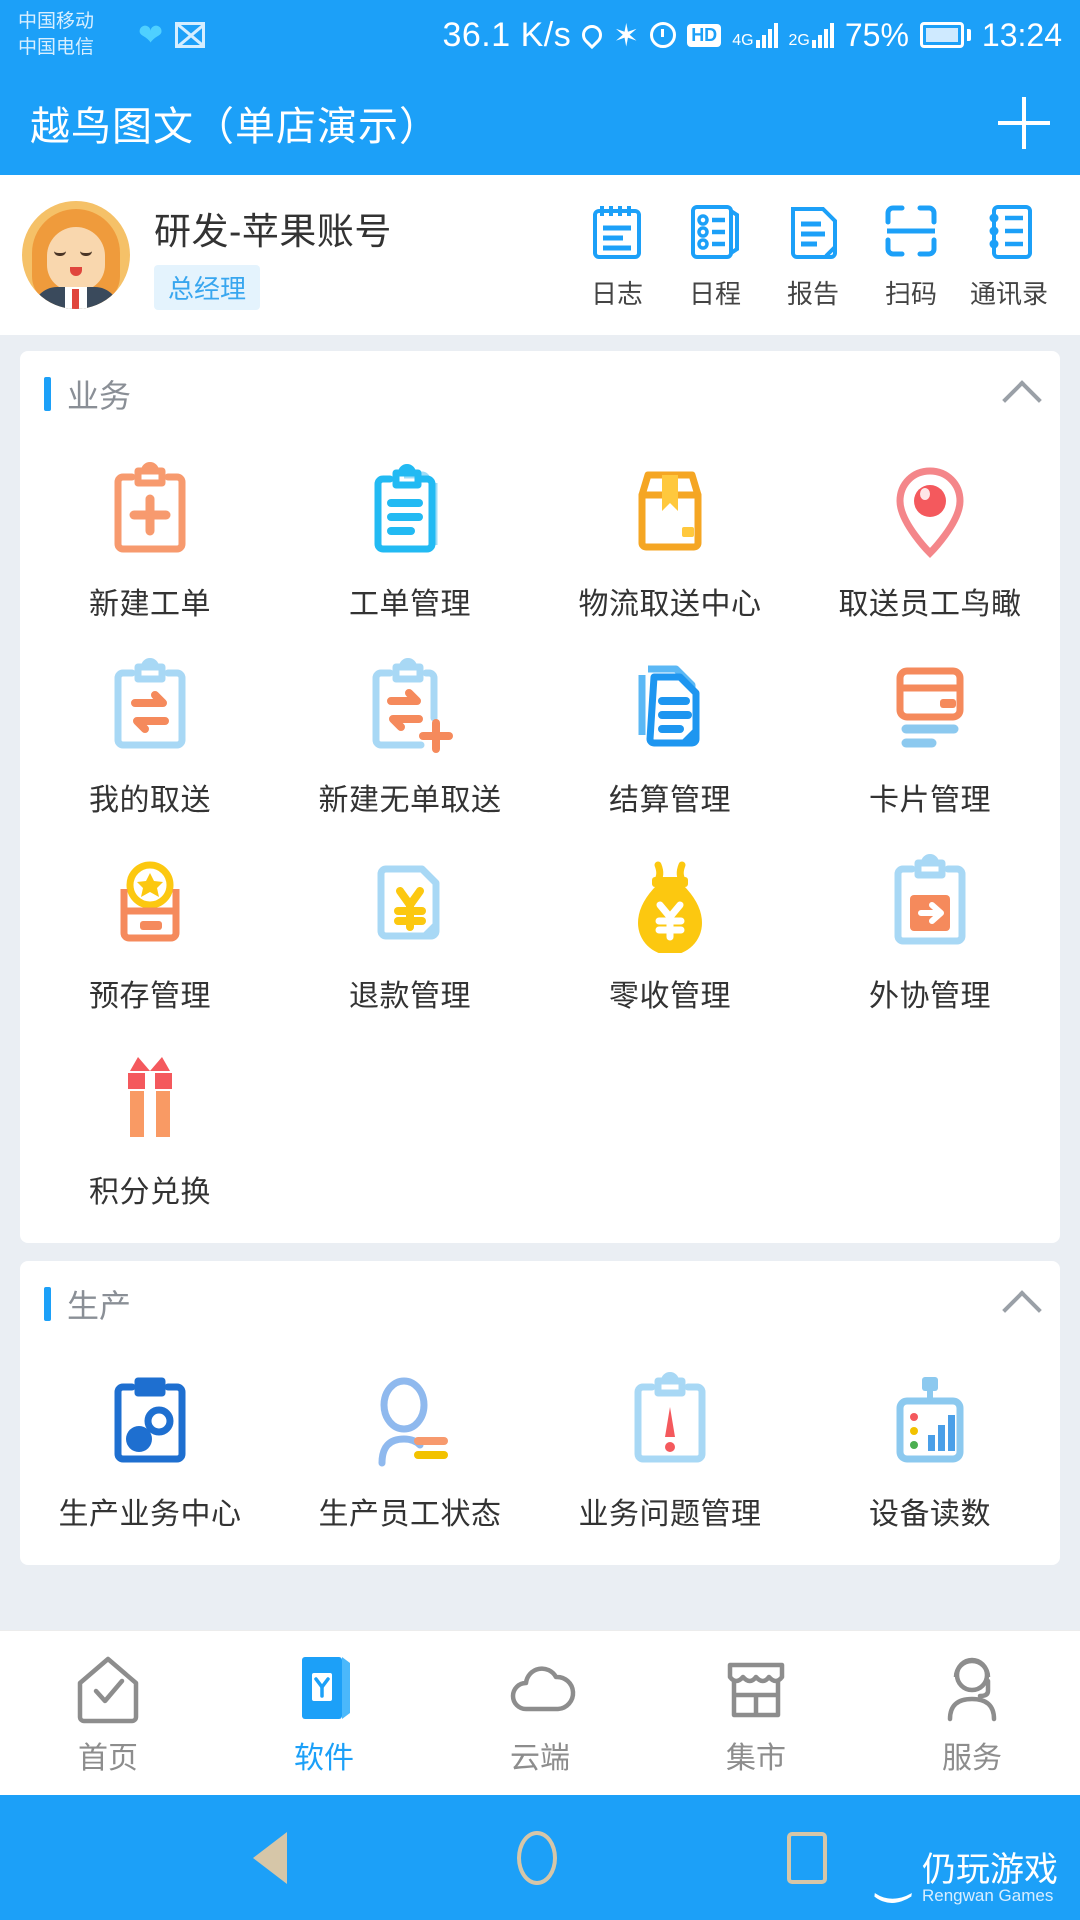 This screenshot has height=1920, width=1080. I want to click on grid-item-new-no-order-pickup: 新建无单取送, so click(410, 735).